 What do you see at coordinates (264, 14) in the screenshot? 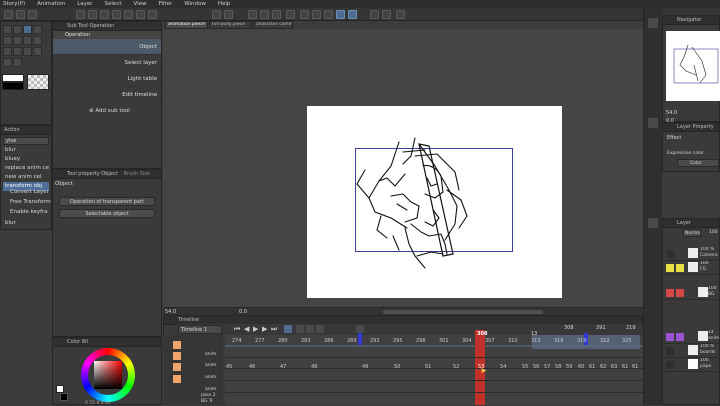
I see `deselect-icon` at bounding box center [264, 14].